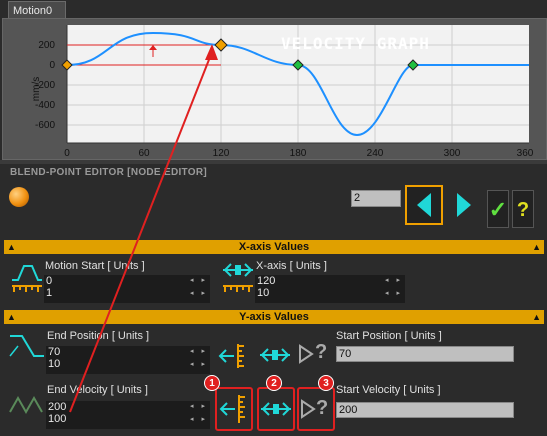 Image resolution: width=547 pixels, height=436 pixels. I want to click on x-axis-spinbox: 120 10 ◂ ▸ ◂ ▸, so click(330, 289).